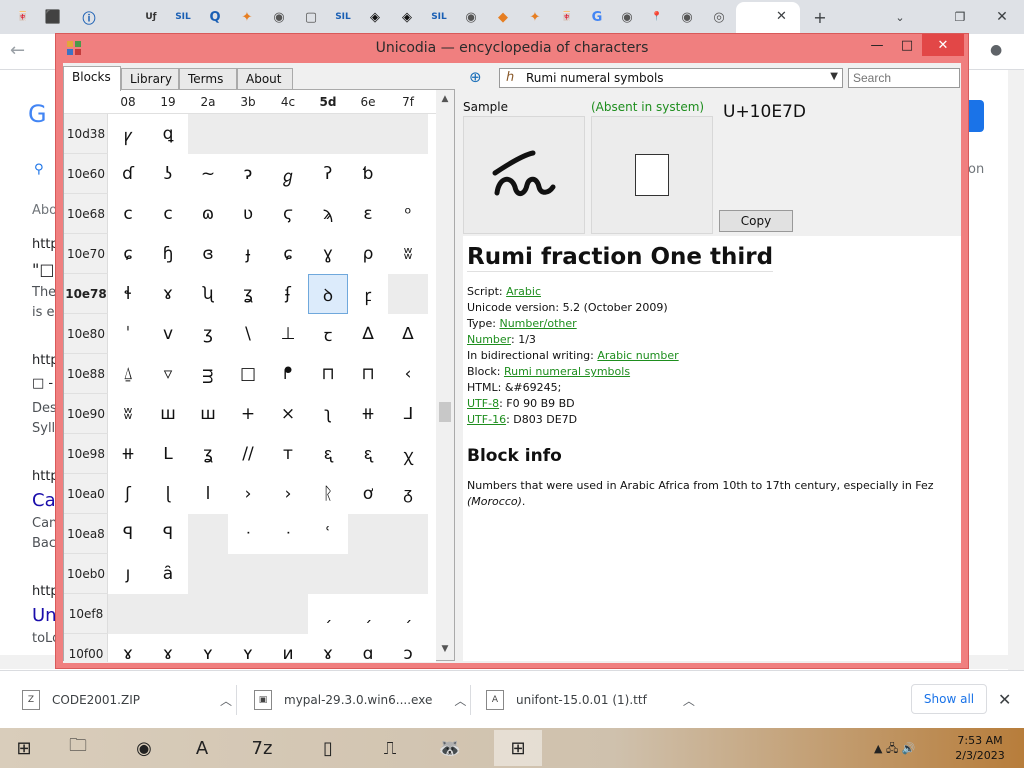 Image resolution: width=1024 pixels, height=768 pixels. I want to click on char-cell: ⧺, so click(368, 414).